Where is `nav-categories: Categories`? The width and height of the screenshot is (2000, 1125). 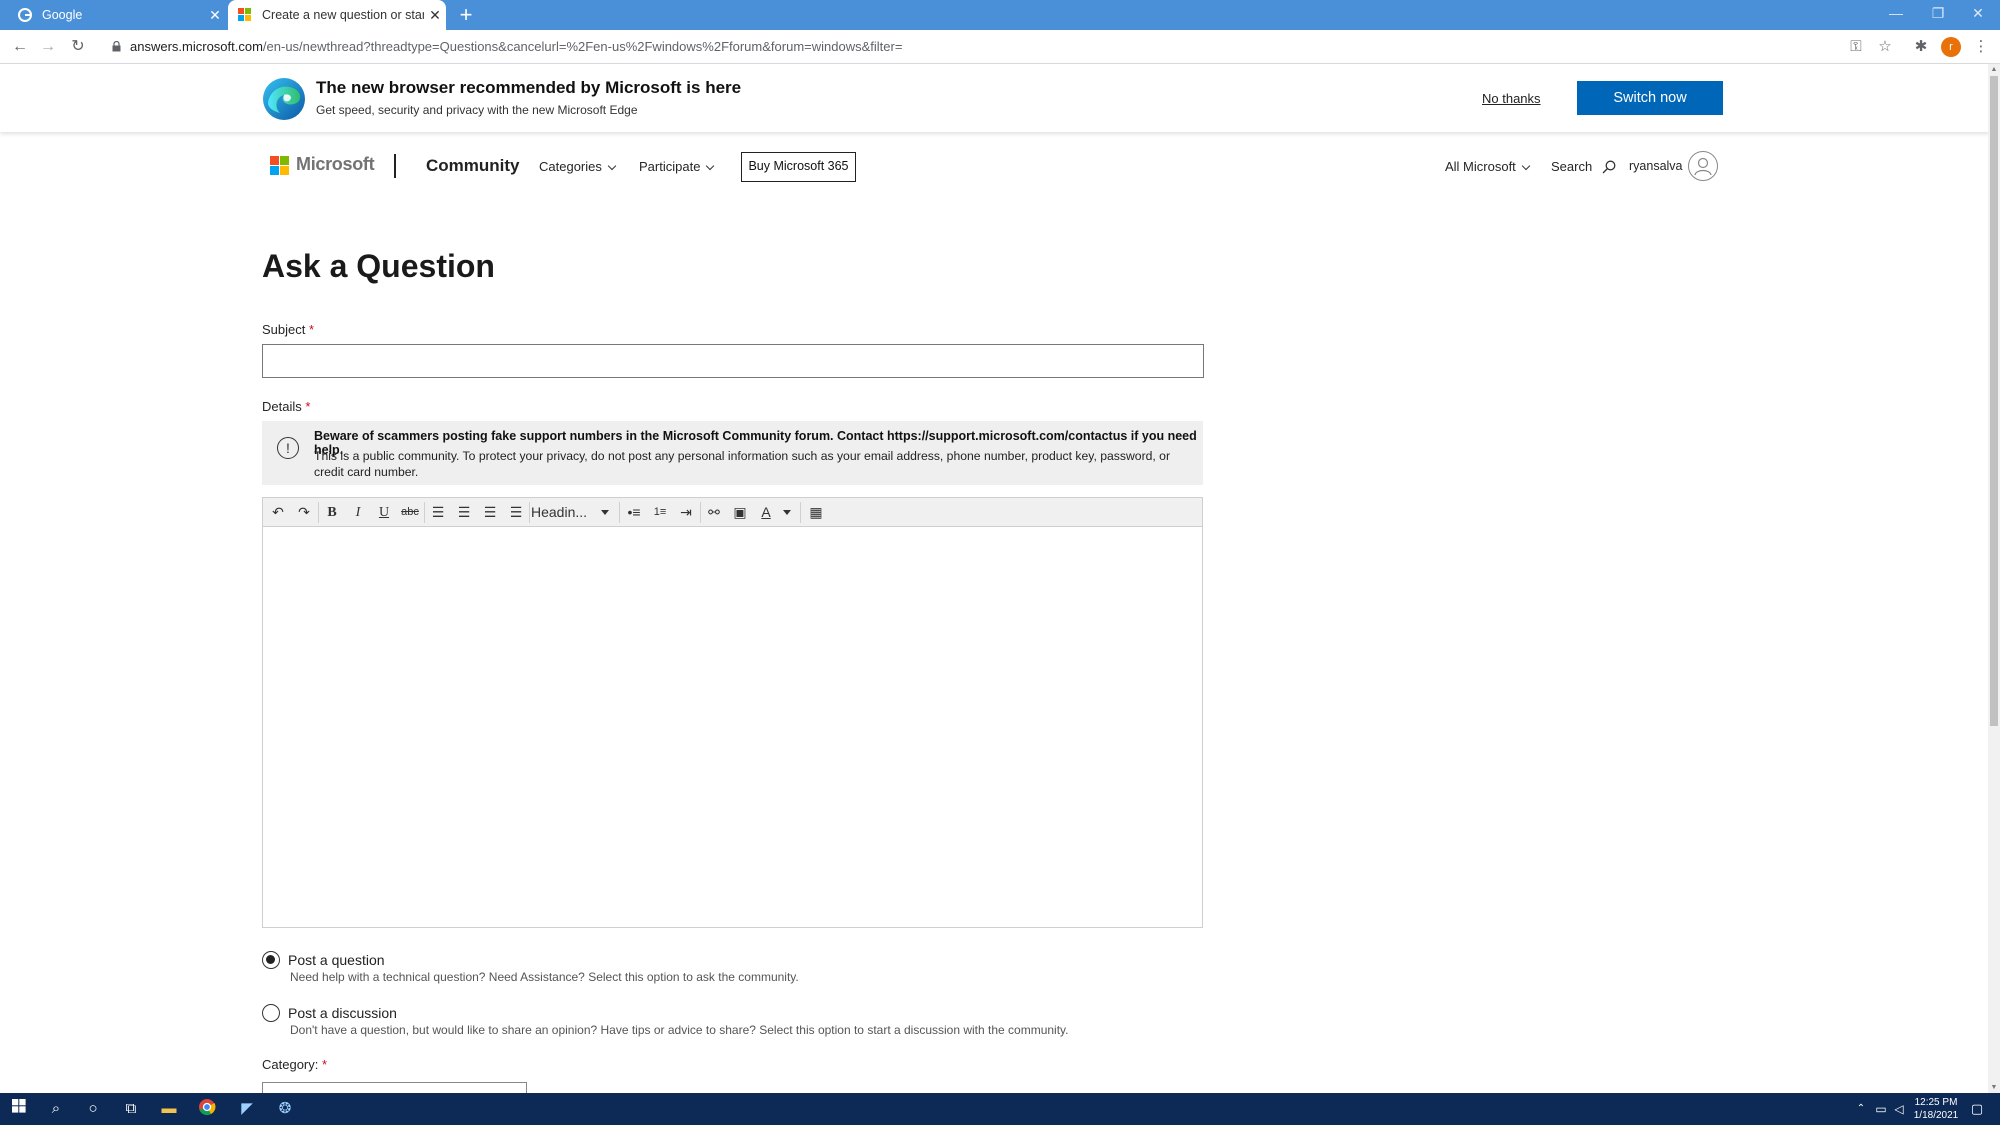 nav-categories: Categories is located at coordinates (578, 166).